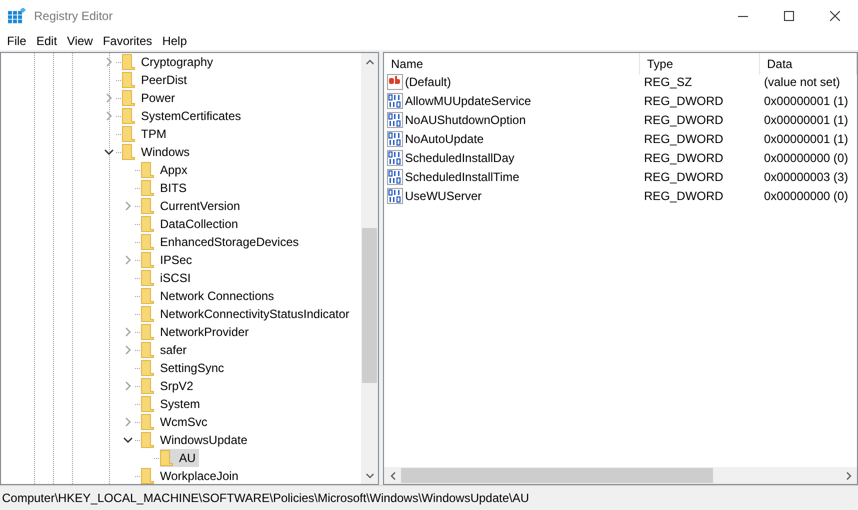  Describe the element at coordinates (209, 296) in the screenshot. I see `tree-item: Network Connections` at that location.